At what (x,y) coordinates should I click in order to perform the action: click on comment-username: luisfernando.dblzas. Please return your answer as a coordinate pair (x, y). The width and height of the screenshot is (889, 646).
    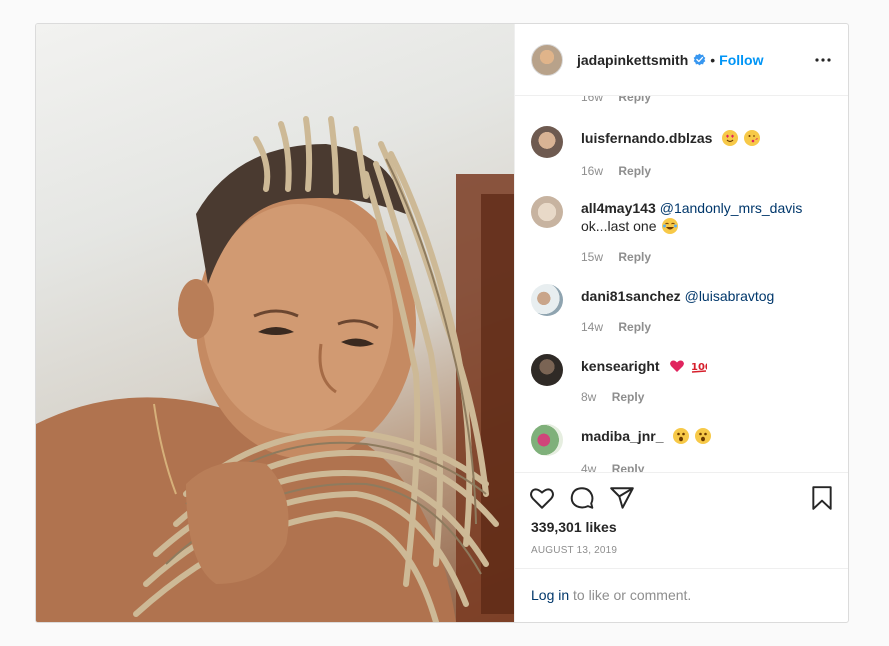
    Looking at the image, I should click on (646, 138).